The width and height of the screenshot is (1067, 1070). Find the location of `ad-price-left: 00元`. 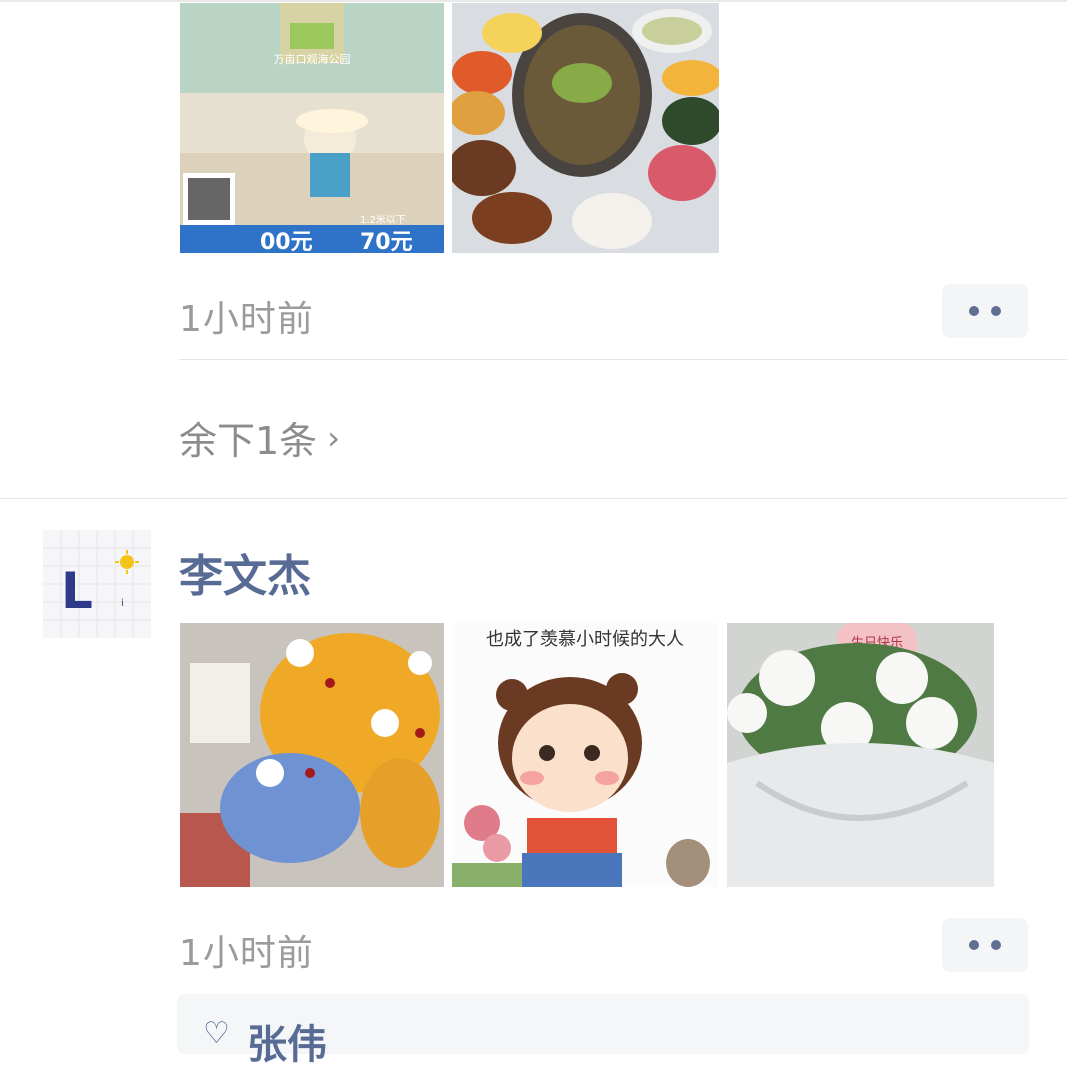

ad-price-left: 00元 is located at coordinates (286, 241).